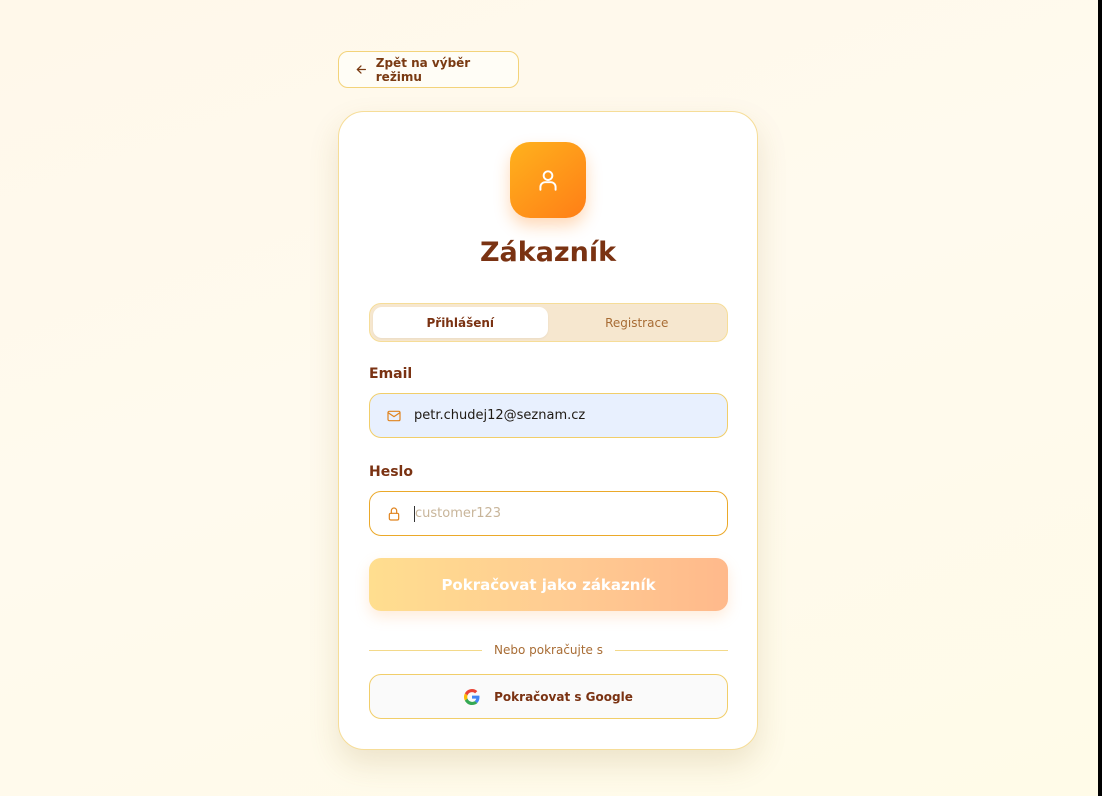 The height and width of the screenshot is (796, 1102). What do you see at coordinates (1100, 398) in the screenshot?
I see `window-edge` at bounding box center [1100, 398].